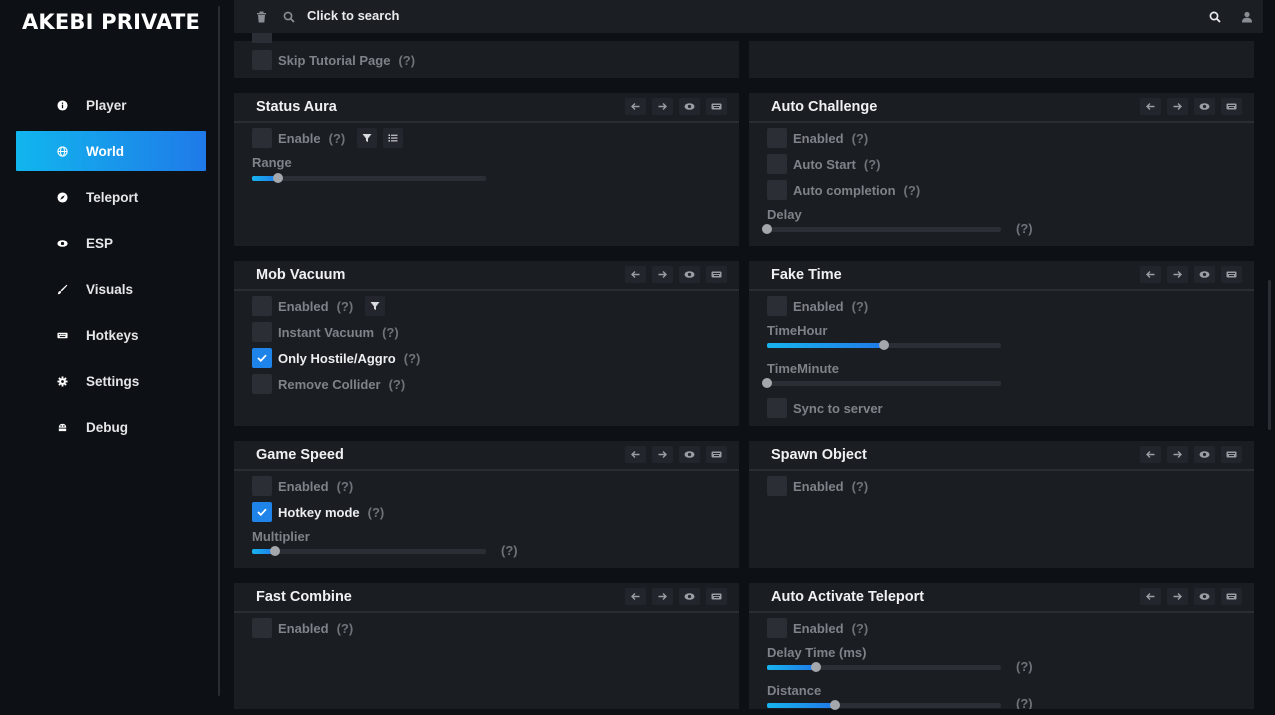 This screenshot has width=1275, height=715. I want to click on delay-slider, so click(881, 229).